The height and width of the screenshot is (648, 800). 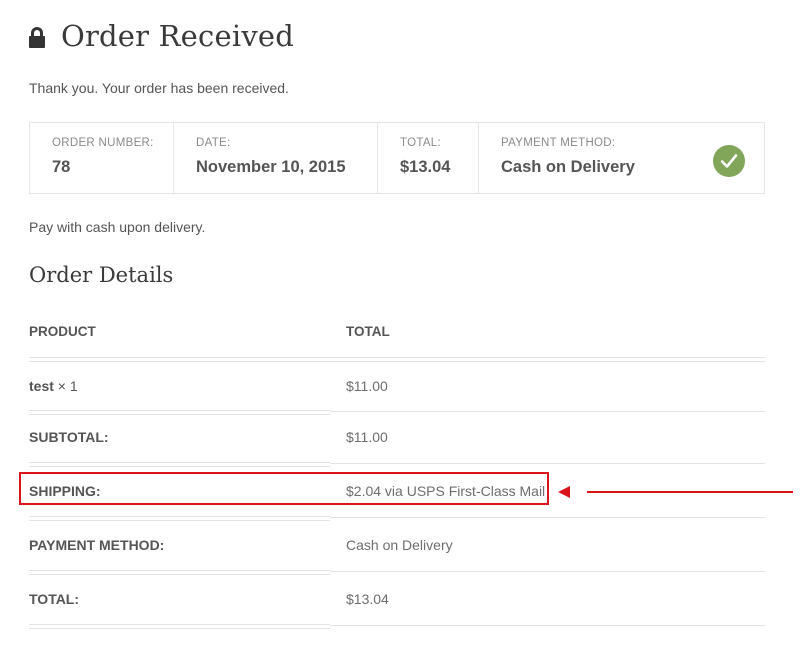 What do you see at coordinates (65, 491) in the screenshot?
I see `shipping-label: SHIPPING:` at bounding box center [65, 491].